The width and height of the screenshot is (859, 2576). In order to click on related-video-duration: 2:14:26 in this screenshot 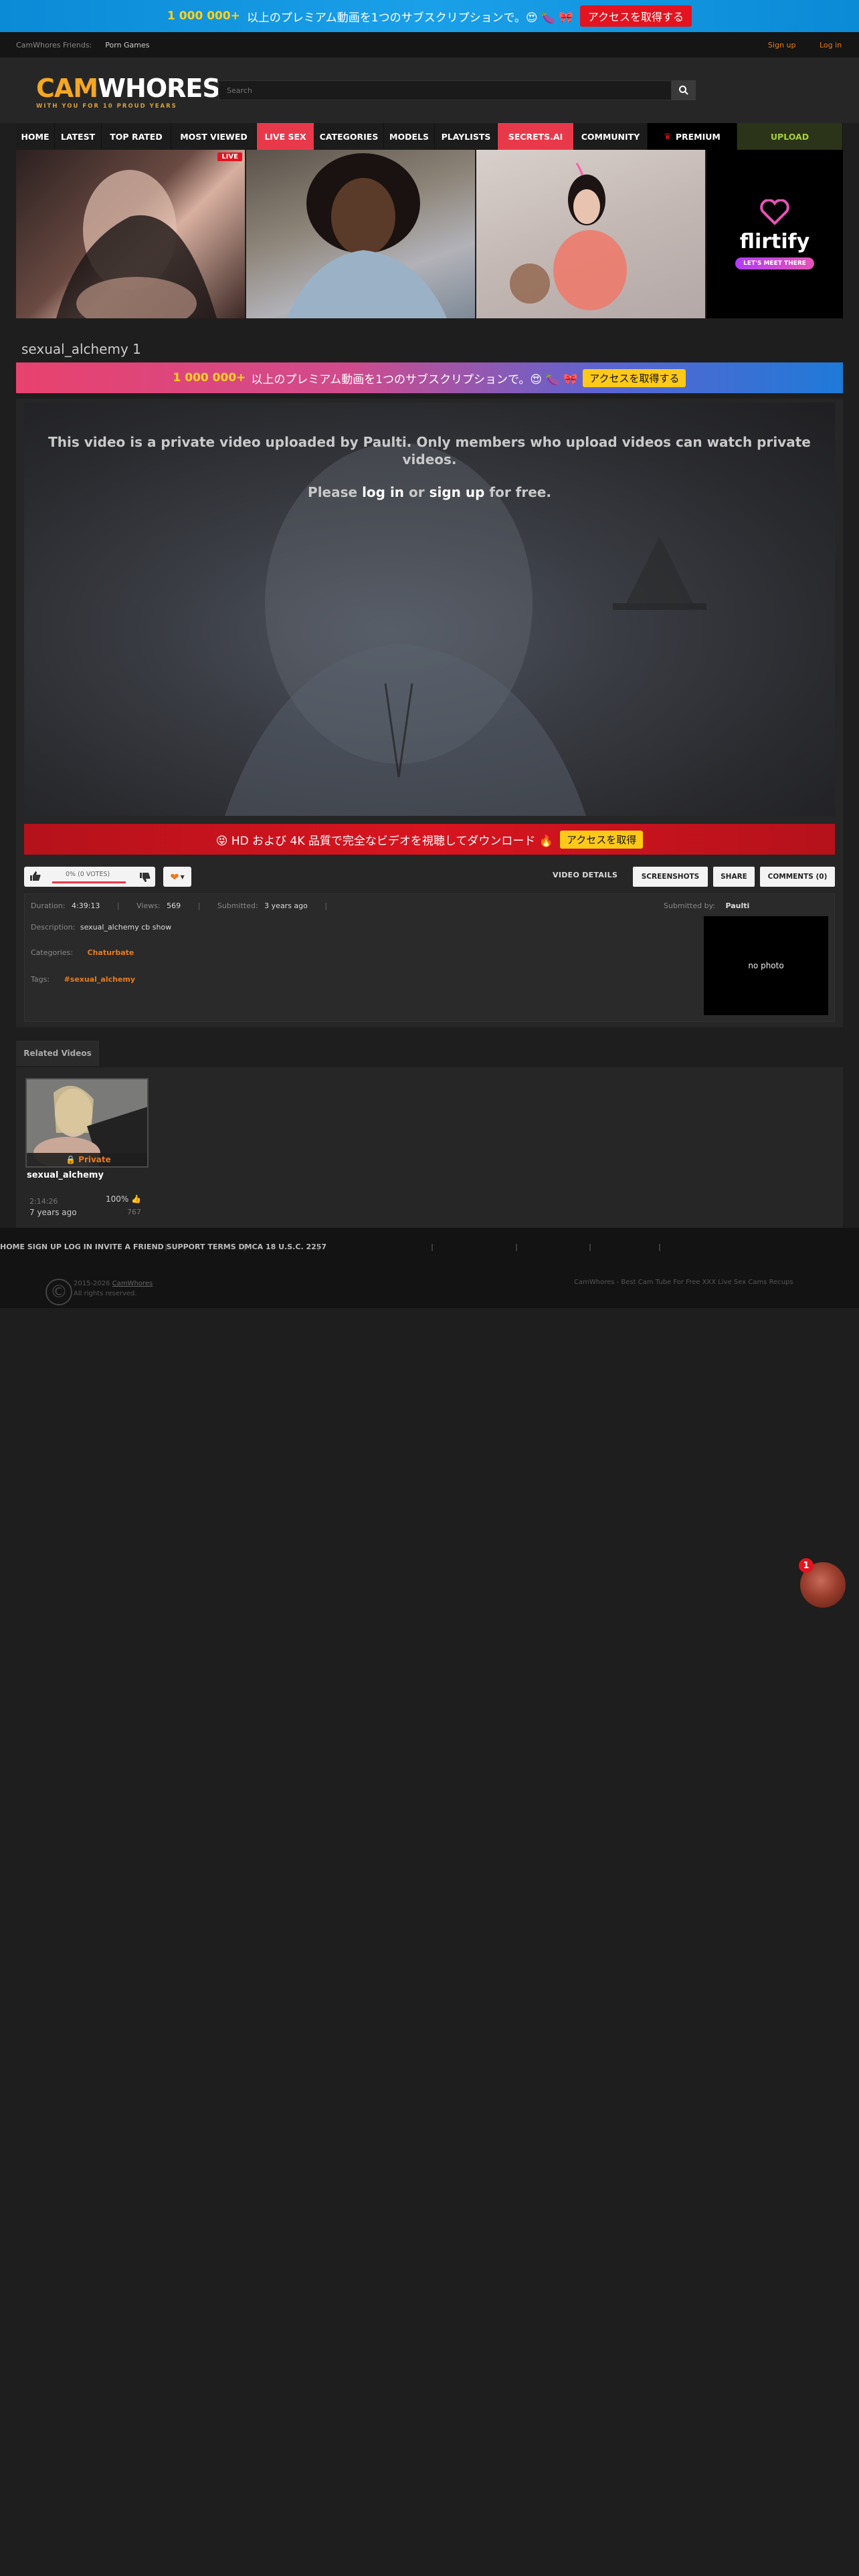, I will do `click(43, 1201)`.